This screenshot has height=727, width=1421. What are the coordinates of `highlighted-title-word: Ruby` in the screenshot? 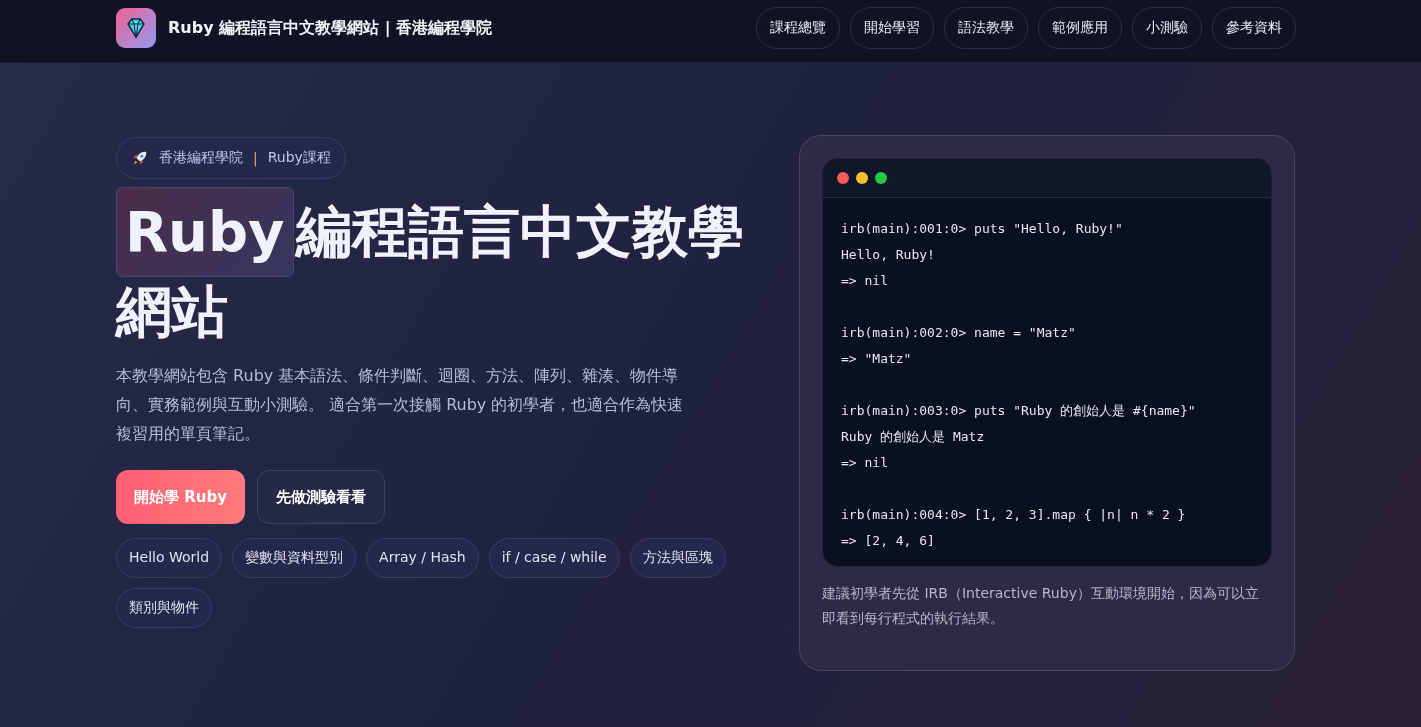 It's located at (205, 232).